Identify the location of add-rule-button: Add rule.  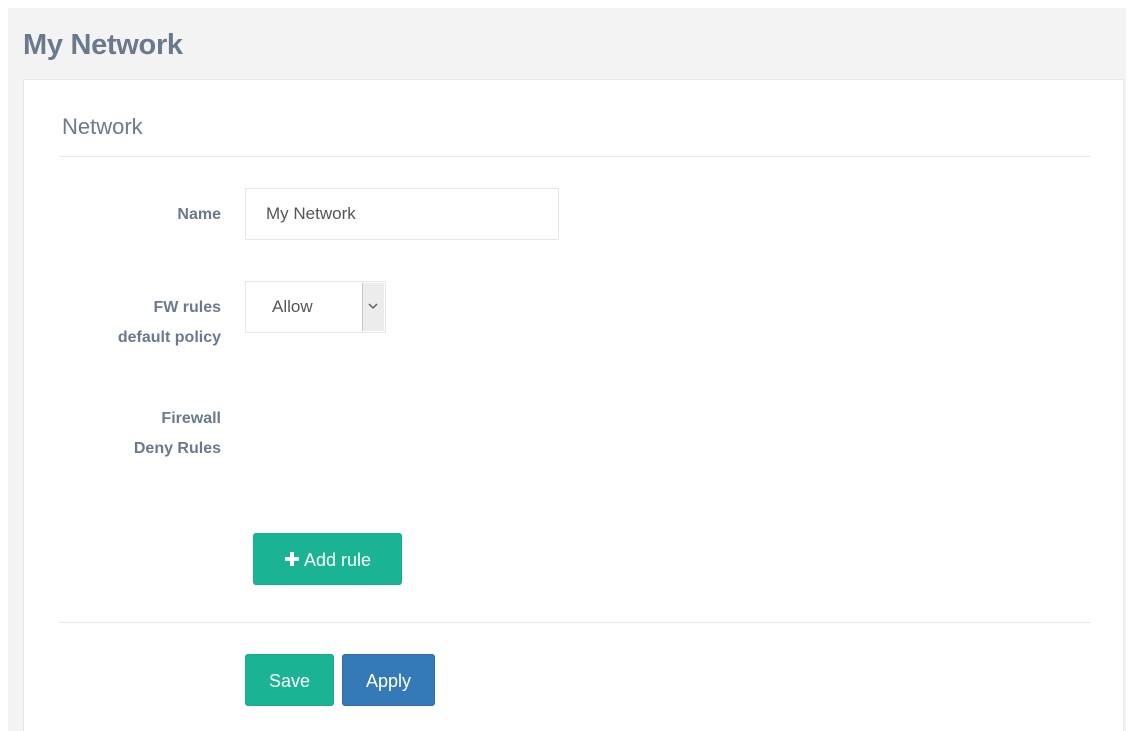
(327, 559).